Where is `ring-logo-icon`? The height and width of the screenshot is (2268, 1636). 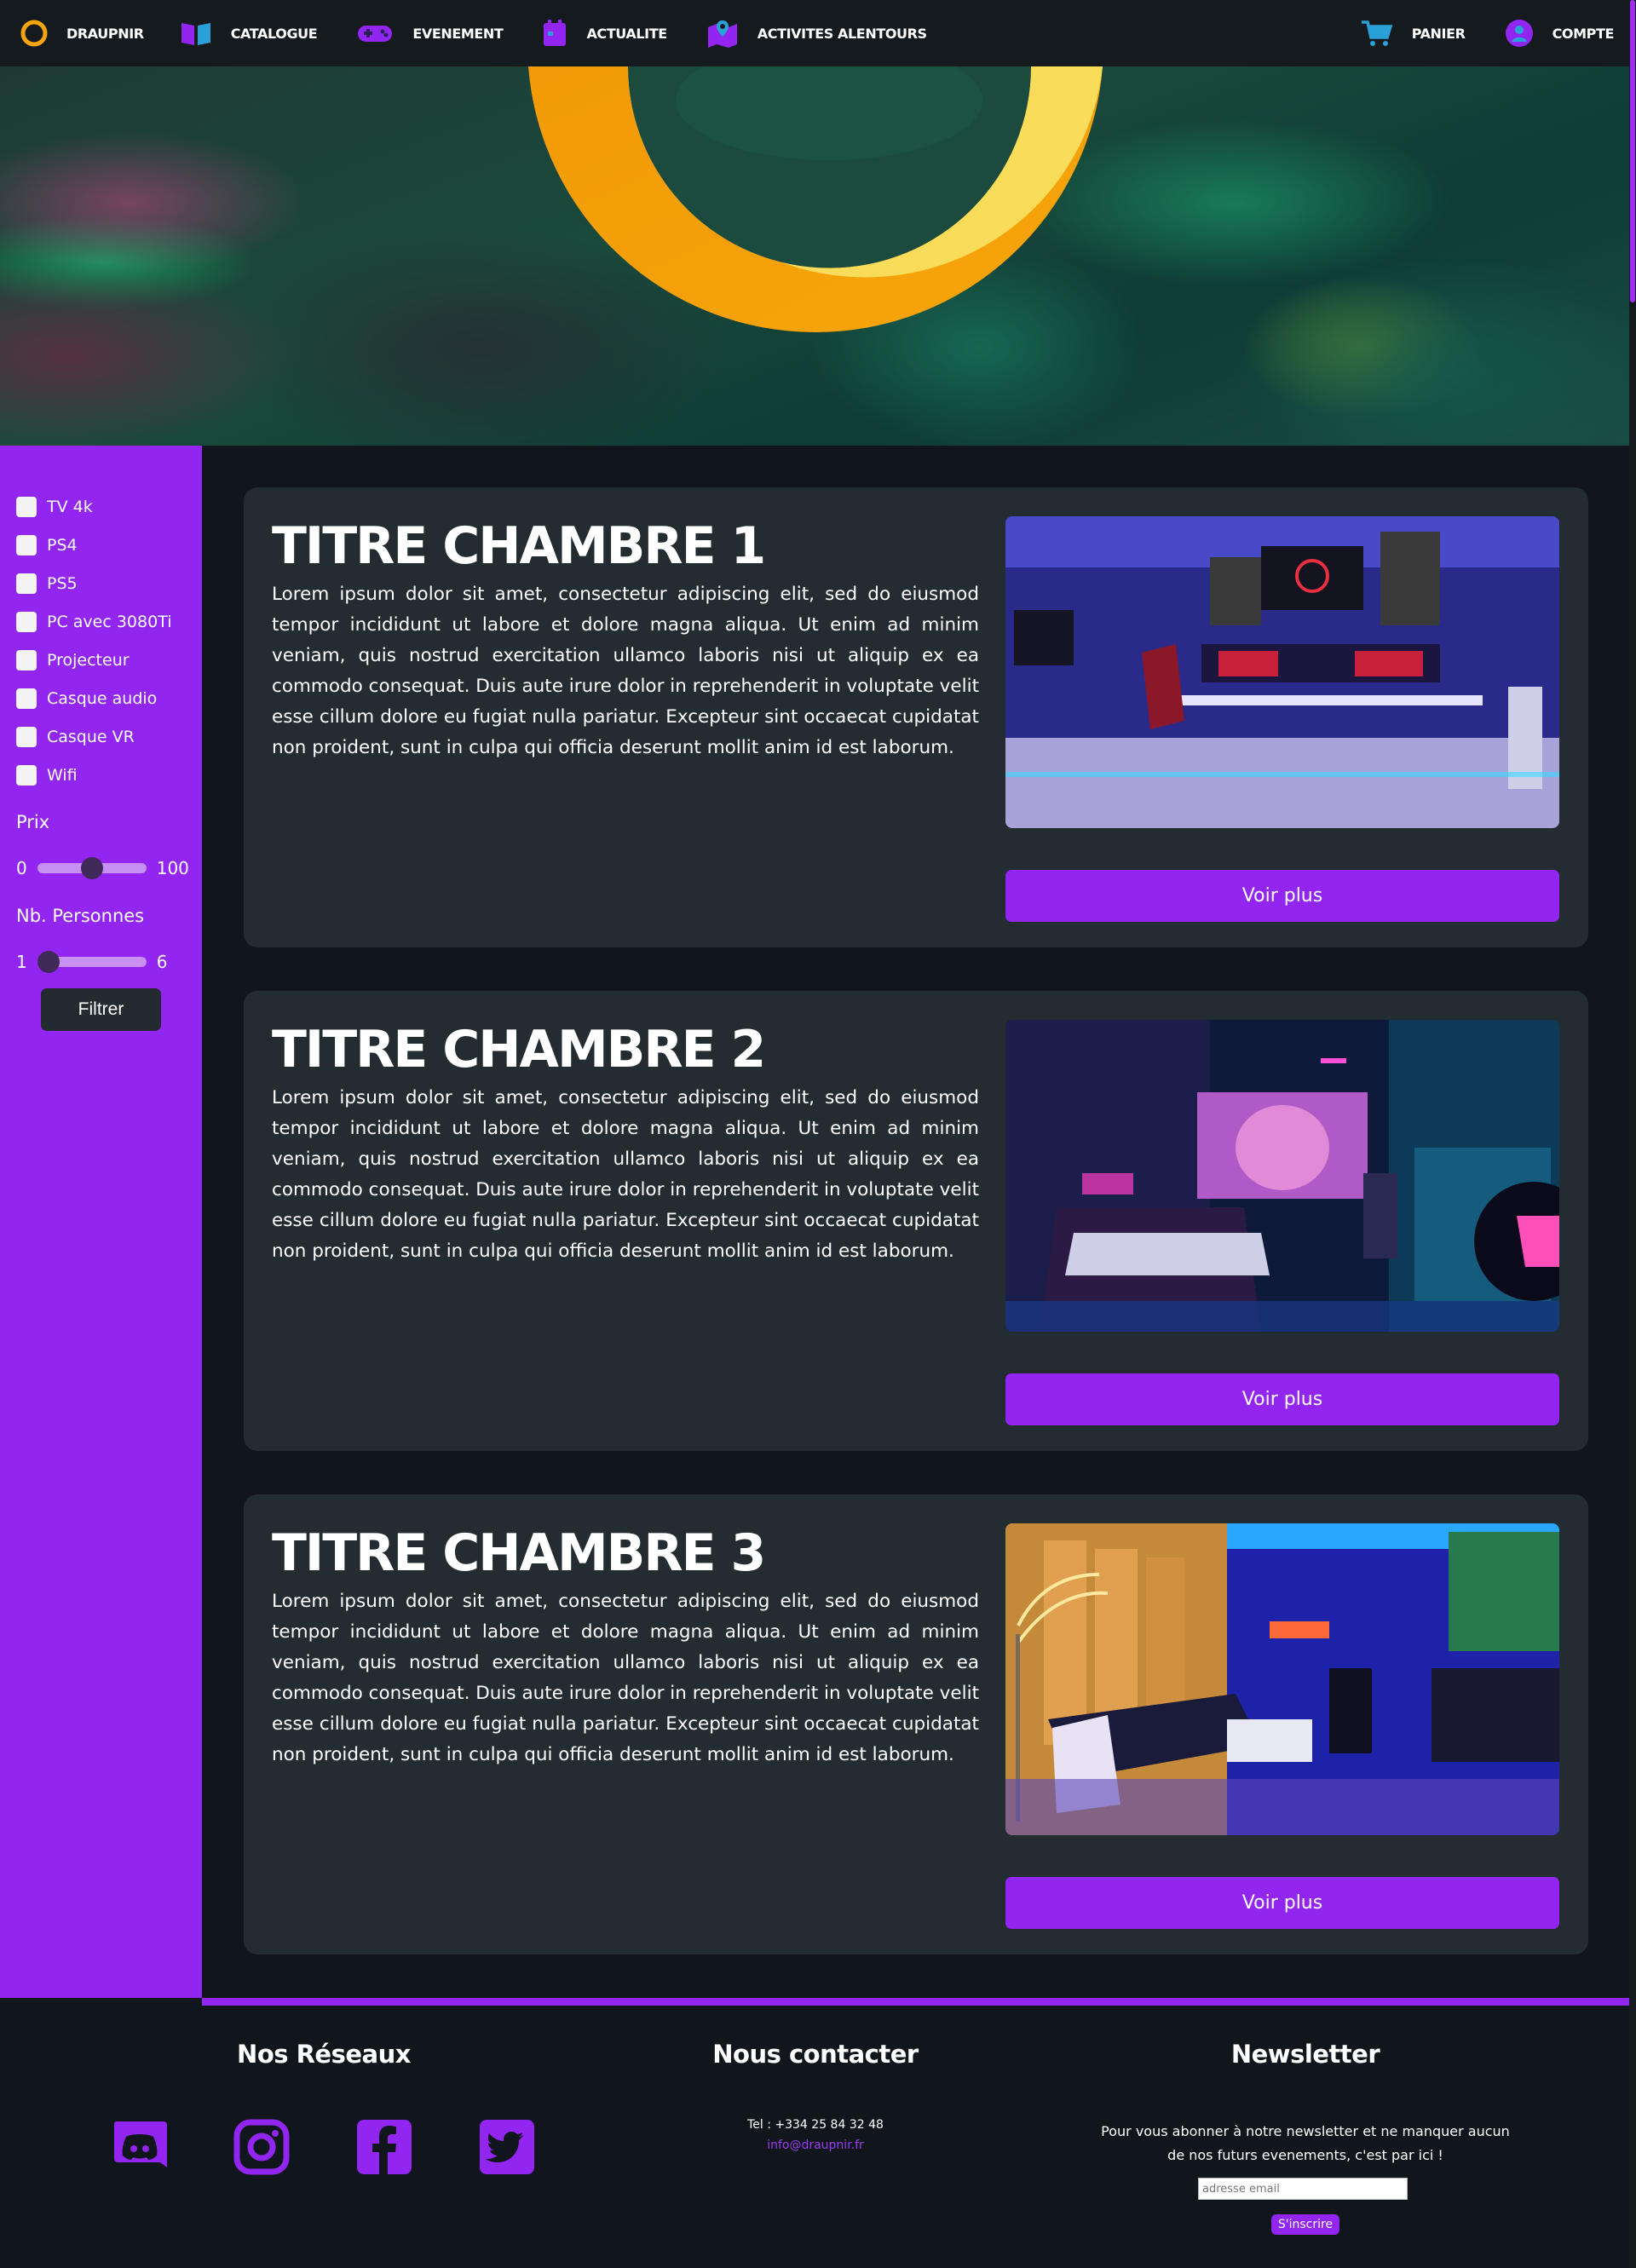
ring-logo-icon is located at coordinates (34, 33).